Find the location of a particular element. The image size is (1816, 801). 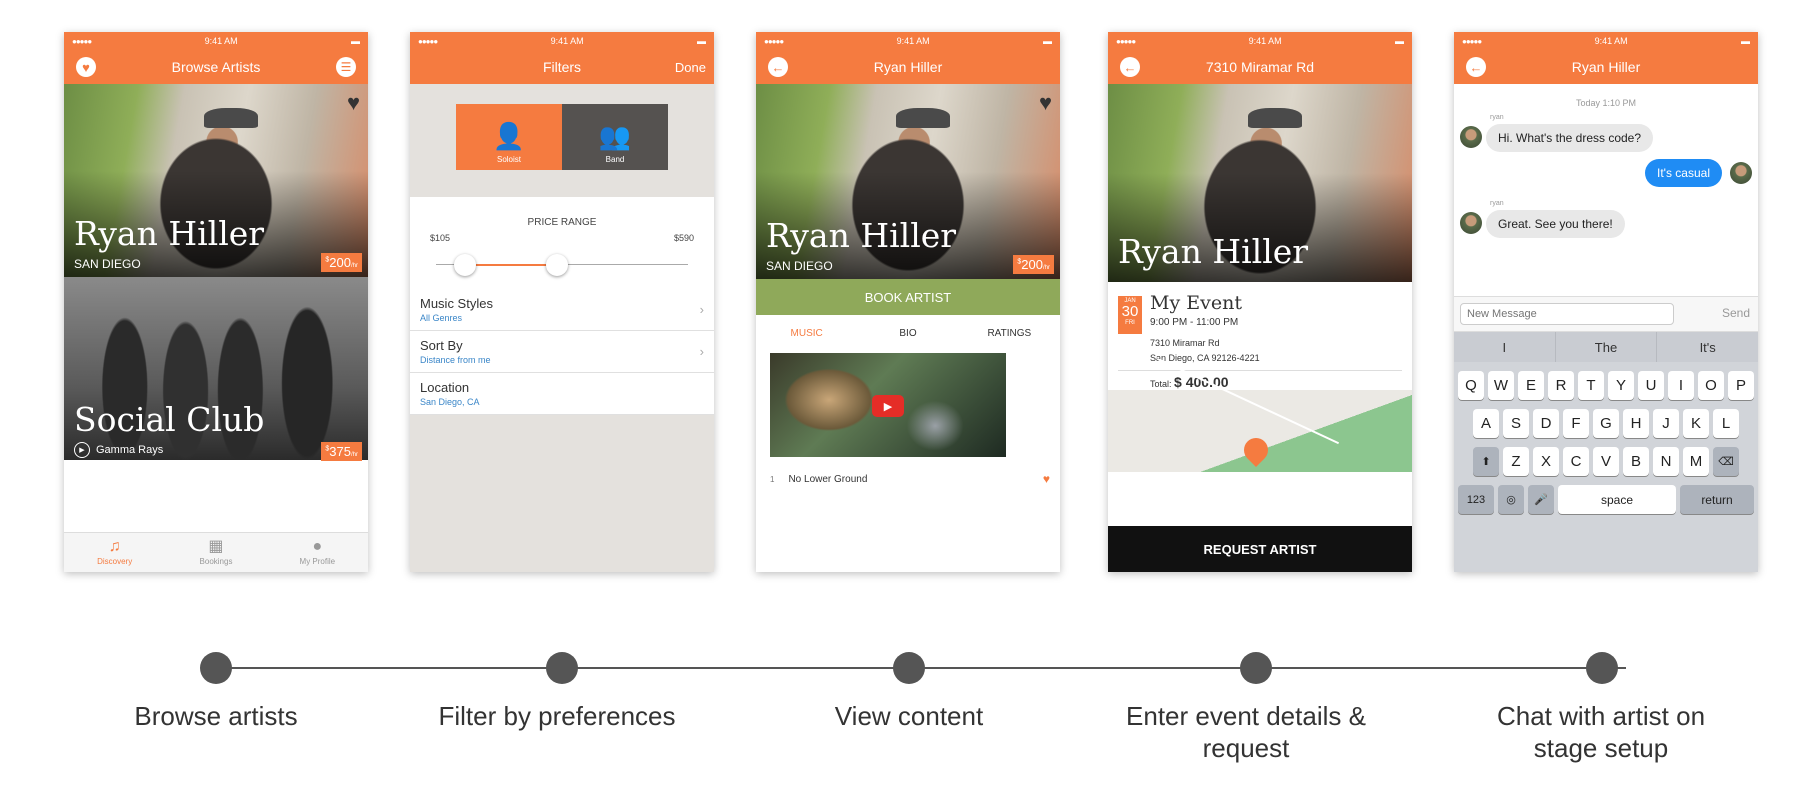

content-tabs: MUSIC BIO RATINGS is located at coordinates (908, 333).